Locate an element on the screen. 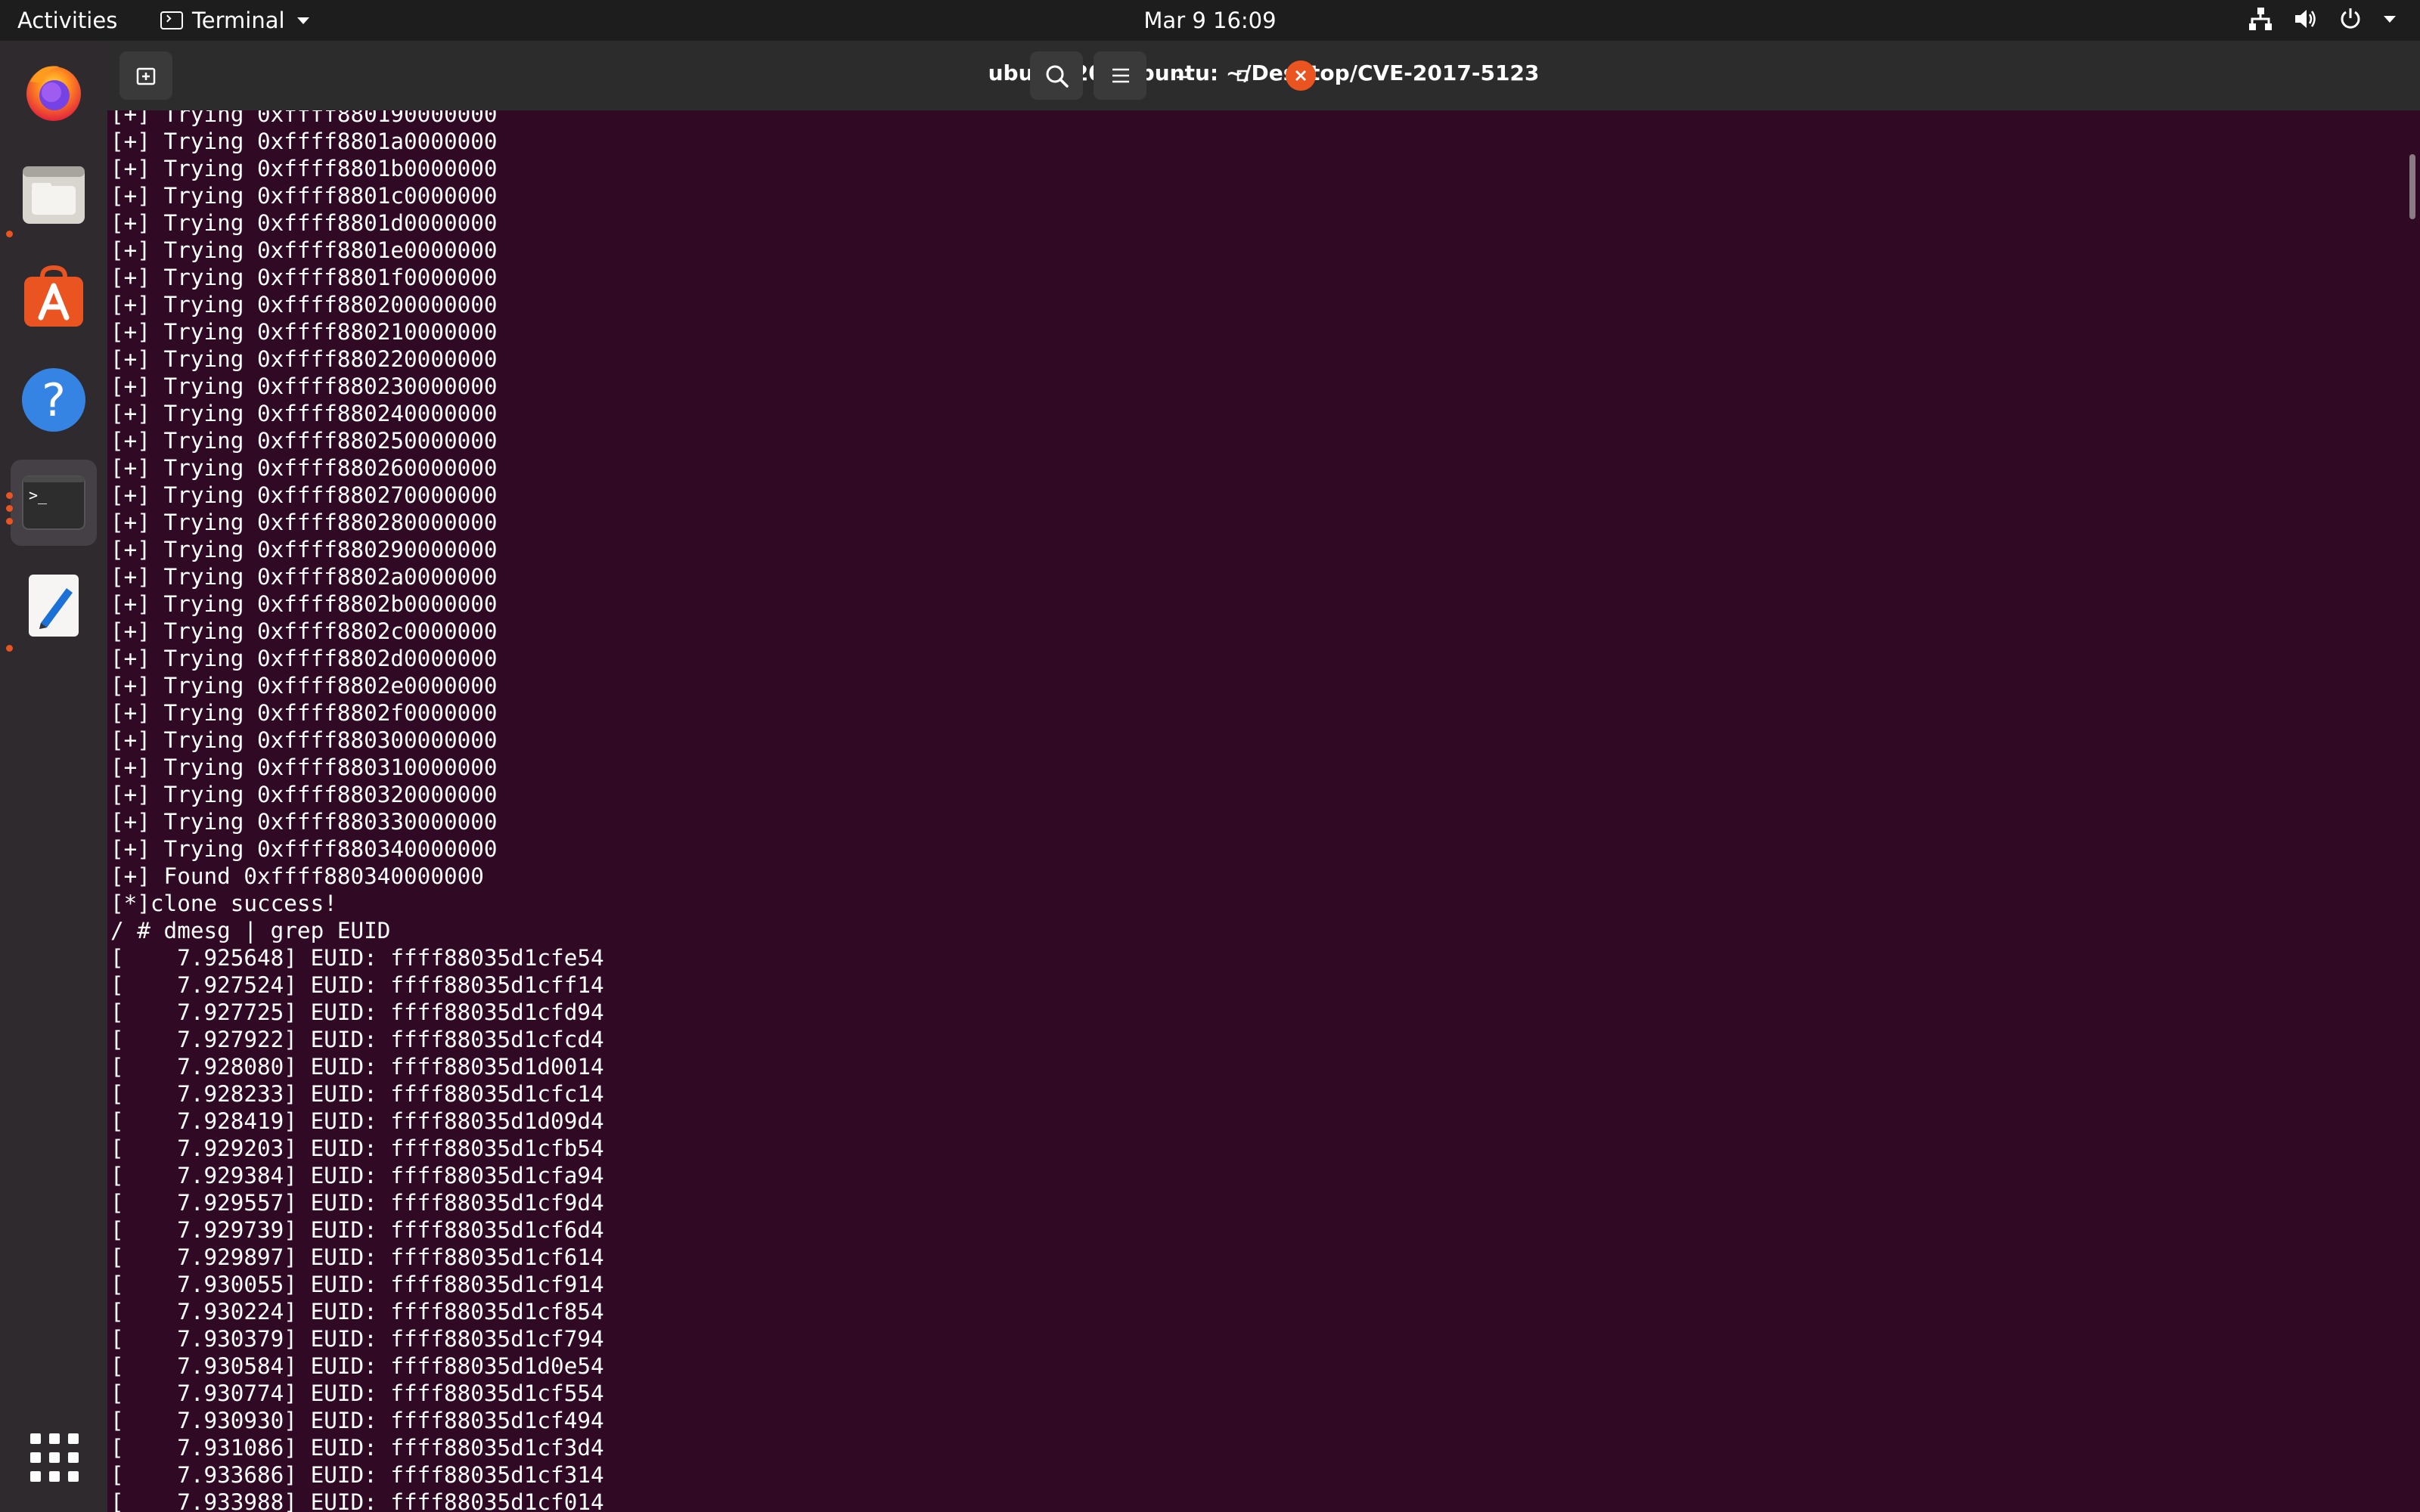  terminal-line: [ 7.933988] EUID: ffff88035d1cf014 is located at coordinates (357, 1500).